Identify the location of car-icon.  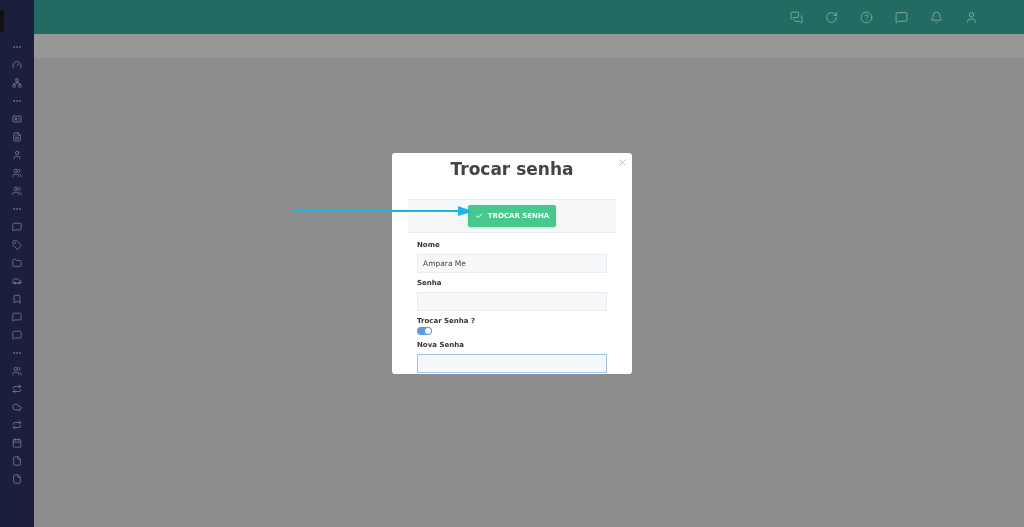
(17, 281).